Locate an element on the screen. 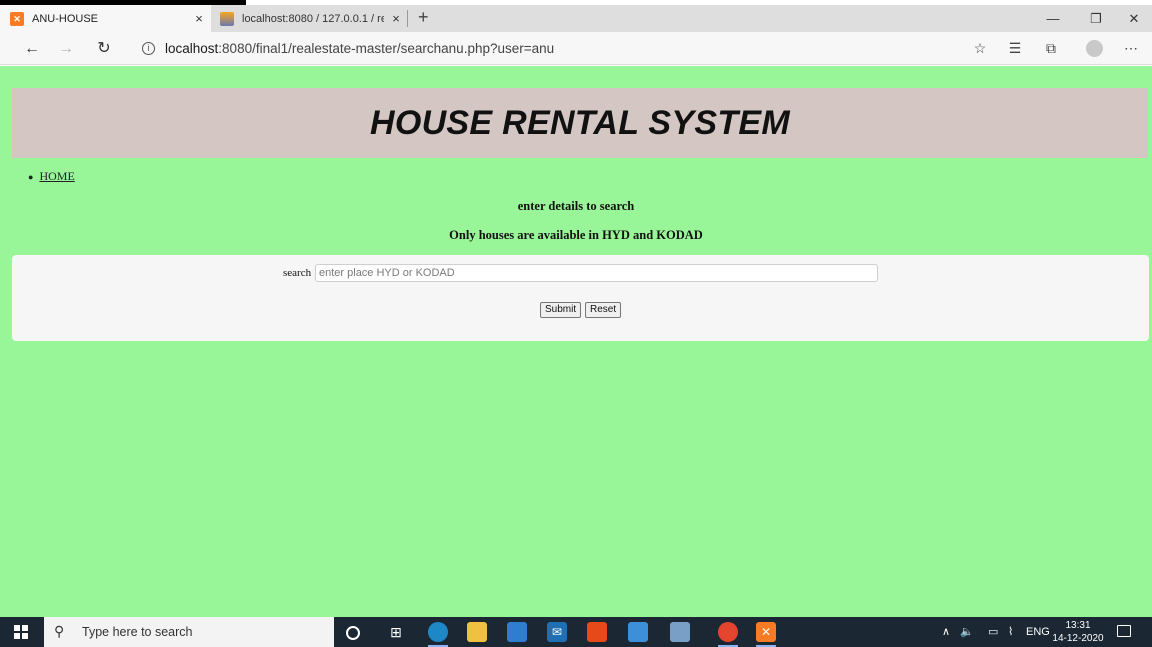 The image size is (1152, 647). search-form: search Submit Reset is located at coordinates (580, 298).